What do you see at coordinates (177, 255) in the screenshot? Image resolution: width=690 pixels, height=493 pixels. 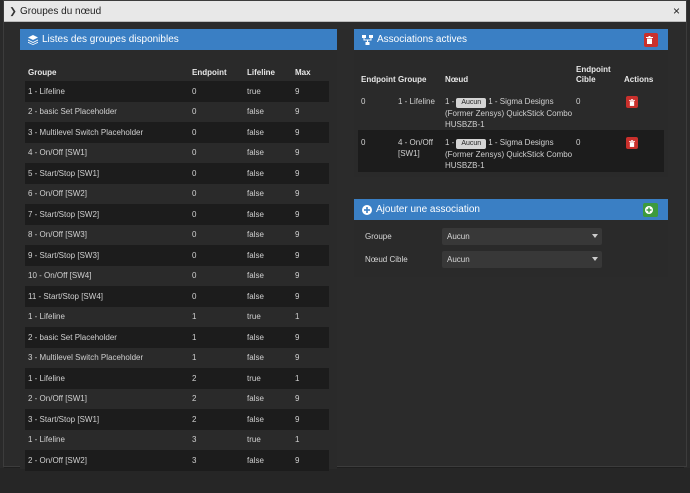 I see `group-row: 9 - Start/Stop [SW3] 0 false 9` at bounding box center [177, 255].